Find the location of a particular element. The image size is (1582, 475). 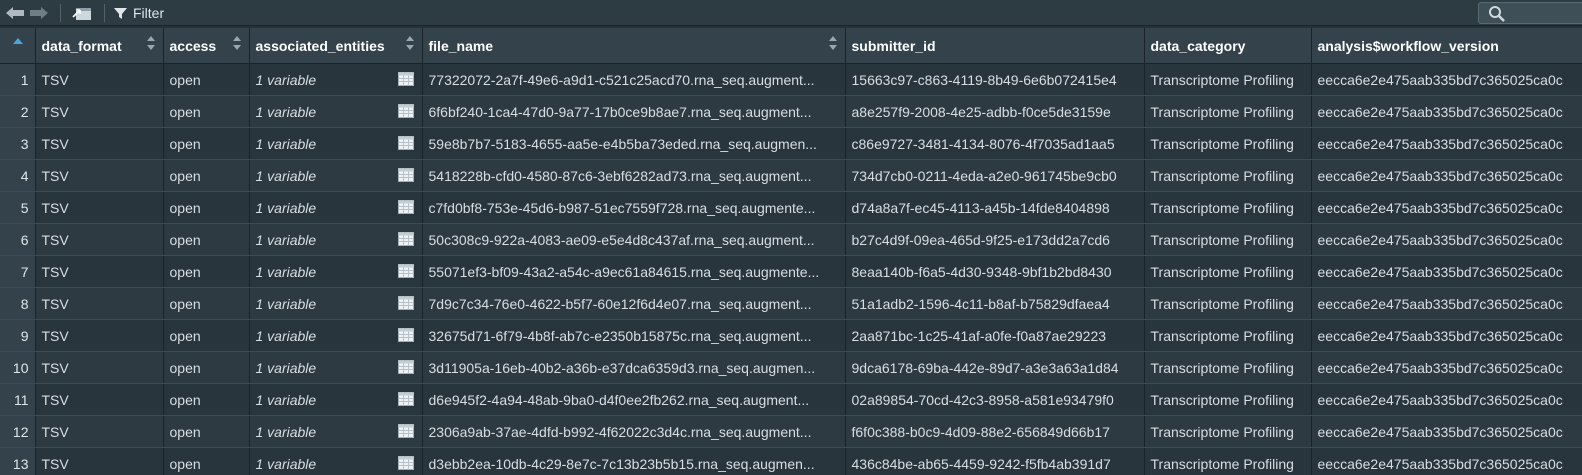

cell-submitter-id: b27c4d9f-09ea-465d-9f25-e173dd2a7cd6 is located at coordinates (995, 239).